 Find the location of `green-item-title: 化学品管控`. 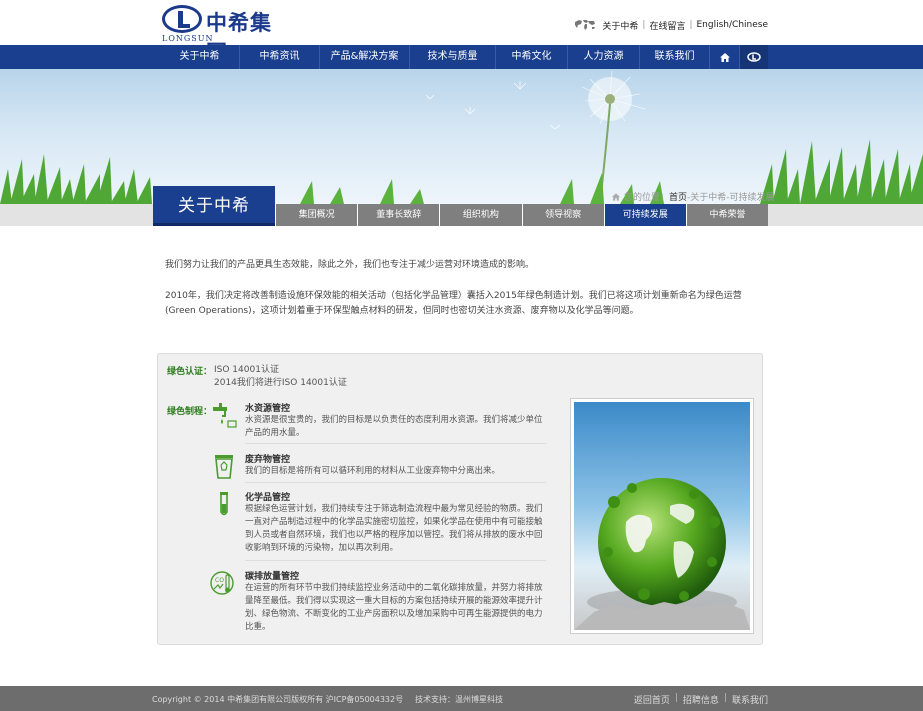

green-item-title: 化学品管控 is located at coordinates (268, 498).